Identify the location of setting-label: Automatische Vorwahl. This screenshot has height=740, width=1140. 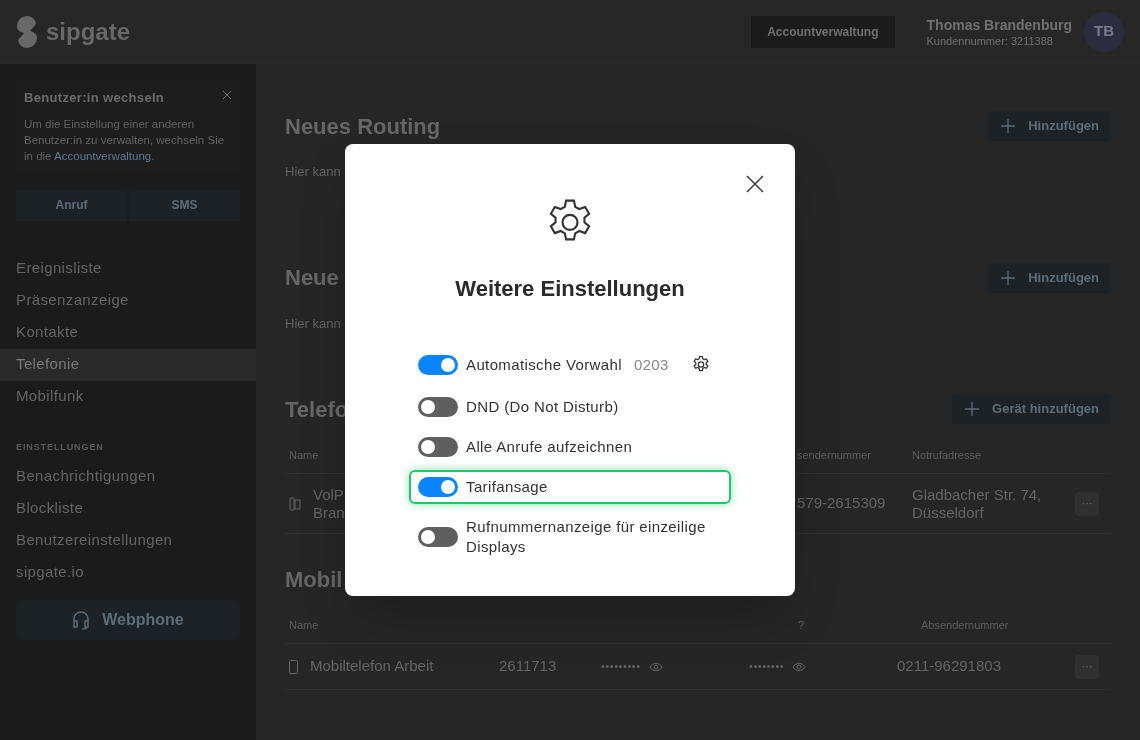
(544, 365).